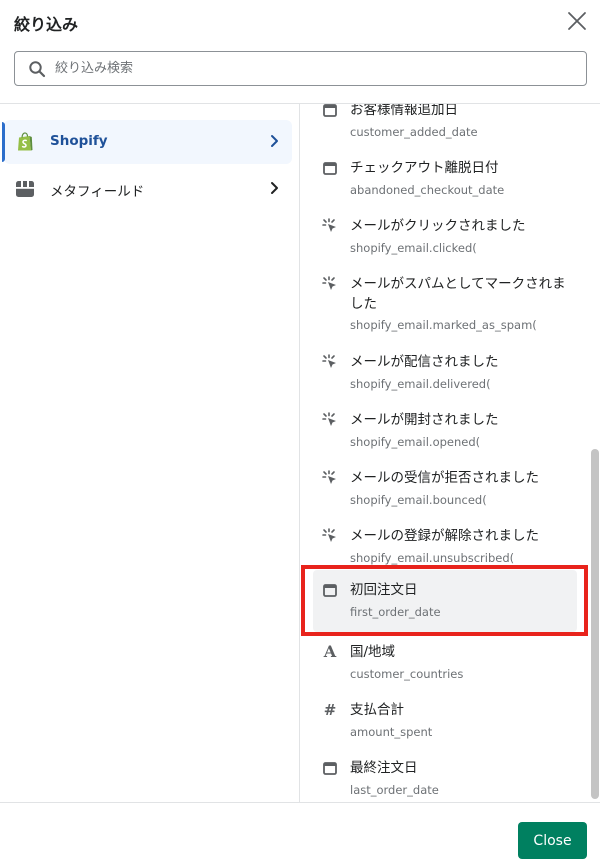  Describe the element at coordinates (595, 624) in the screenshot. I see `scrollbar-thumb` at that location.